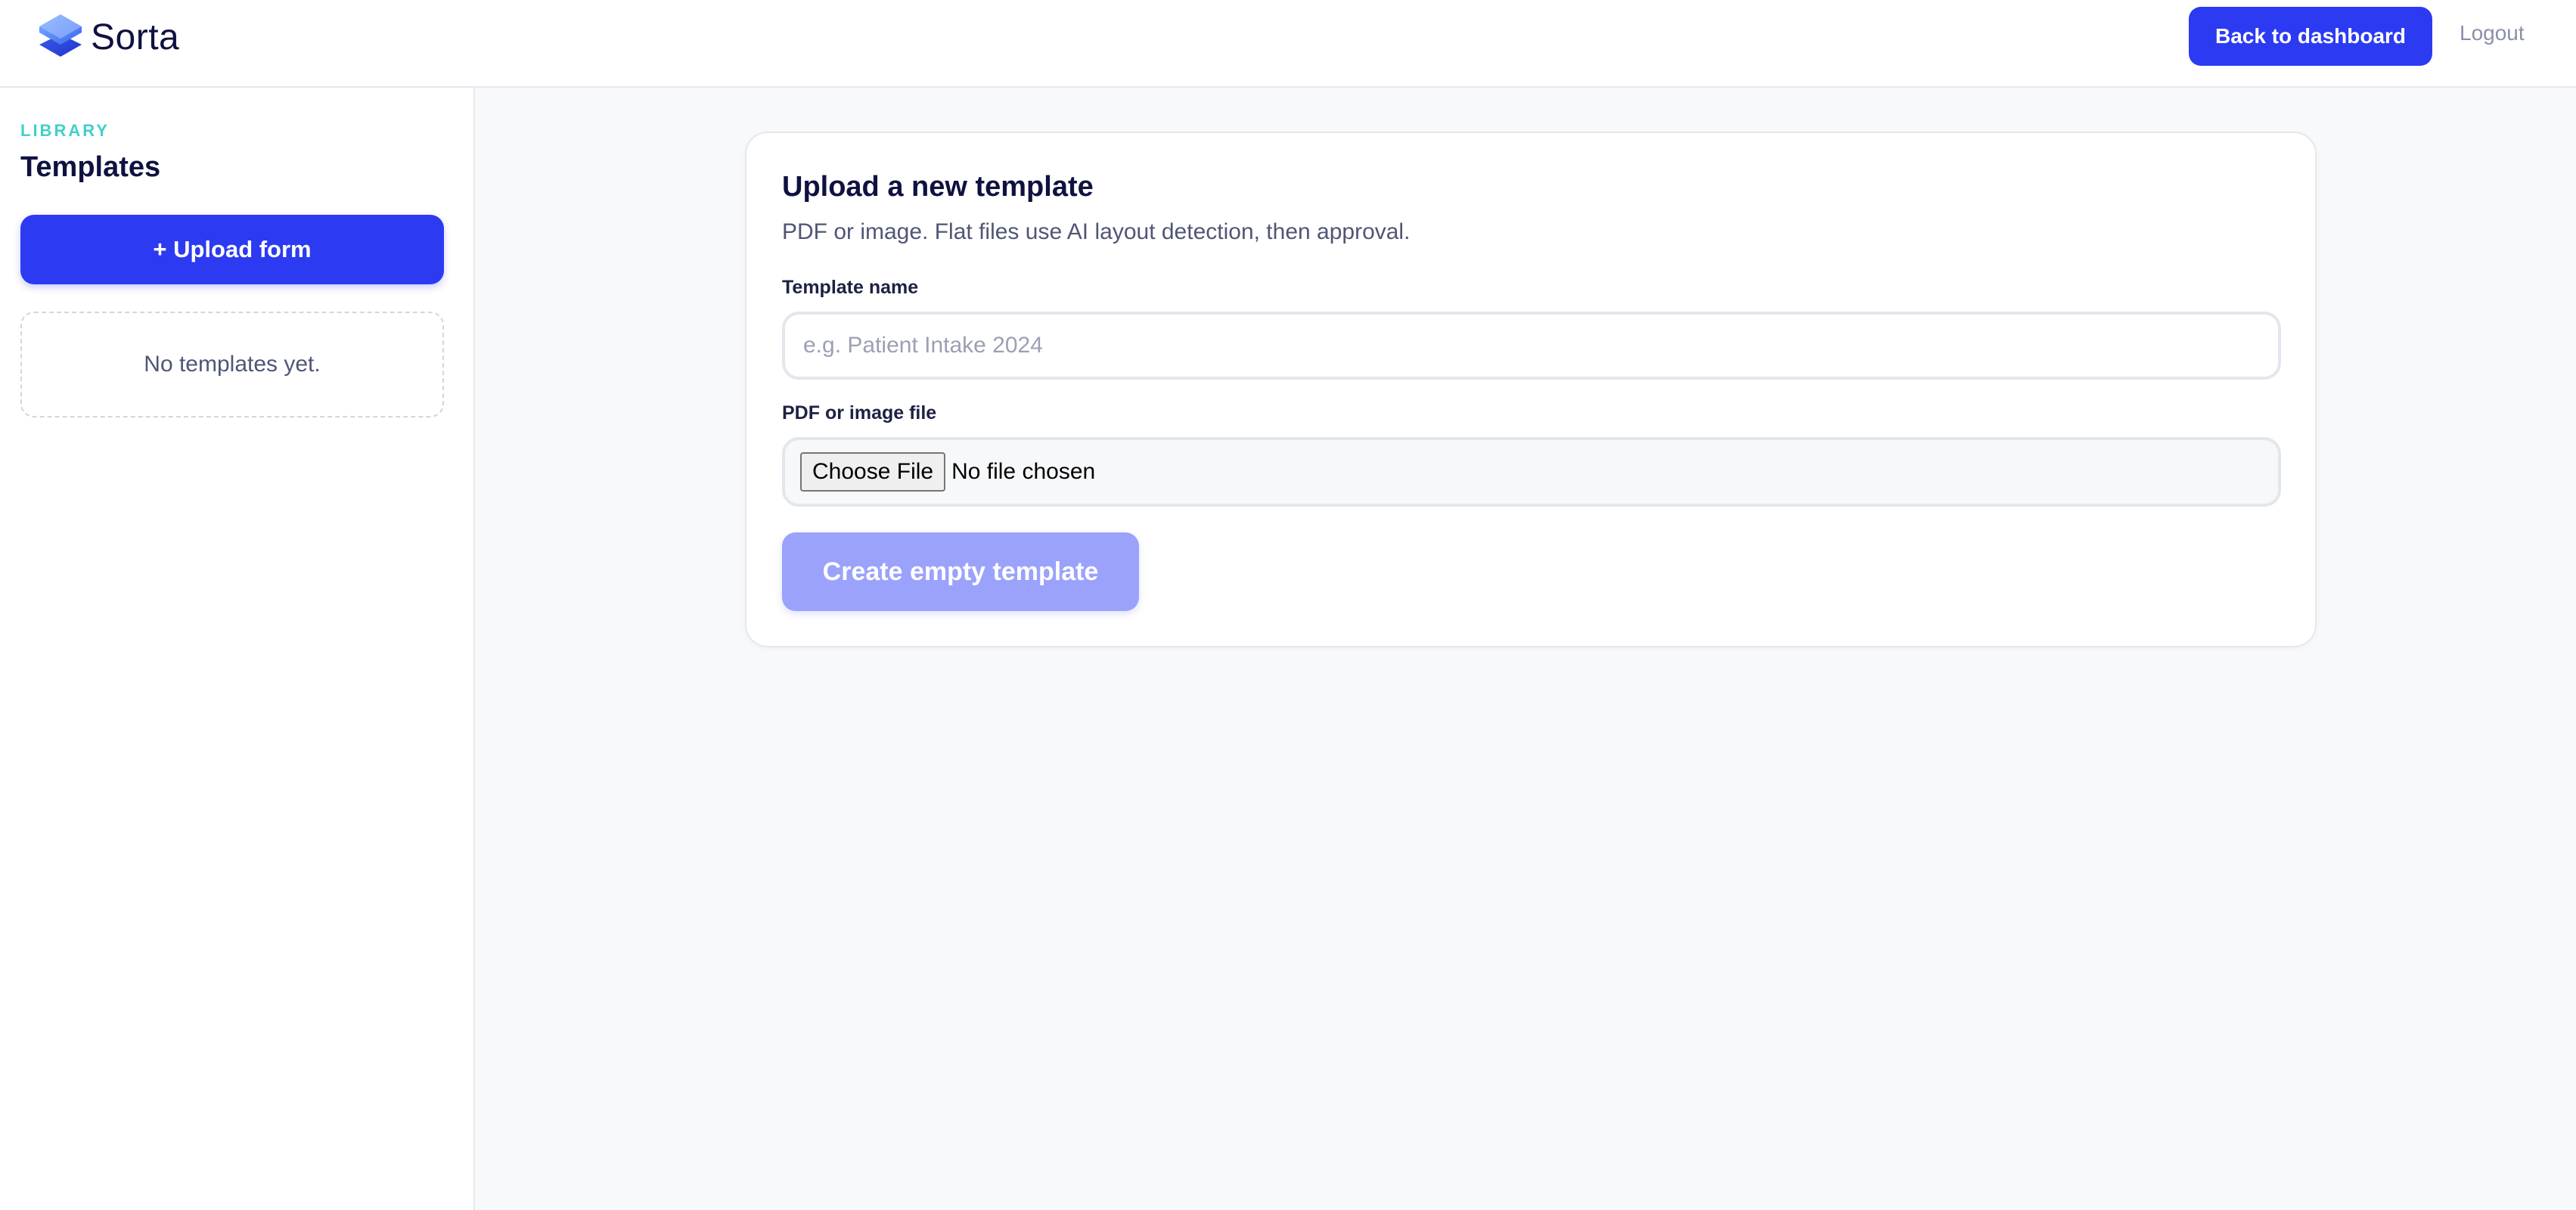  I want to click on logout-link: Logout, so click(2492, 33).